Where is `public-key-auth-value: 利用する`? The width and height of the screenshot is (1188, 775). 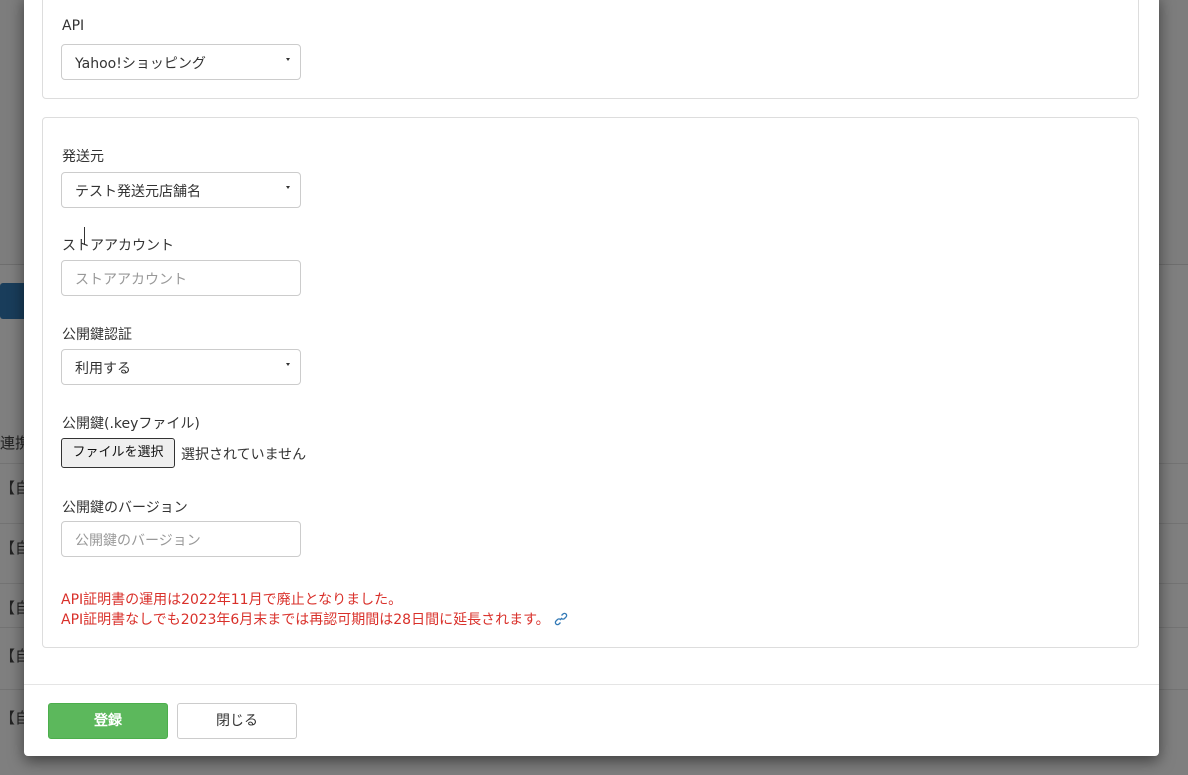 public-key-auth-value: 利用する is located at coordinates (103, 369).